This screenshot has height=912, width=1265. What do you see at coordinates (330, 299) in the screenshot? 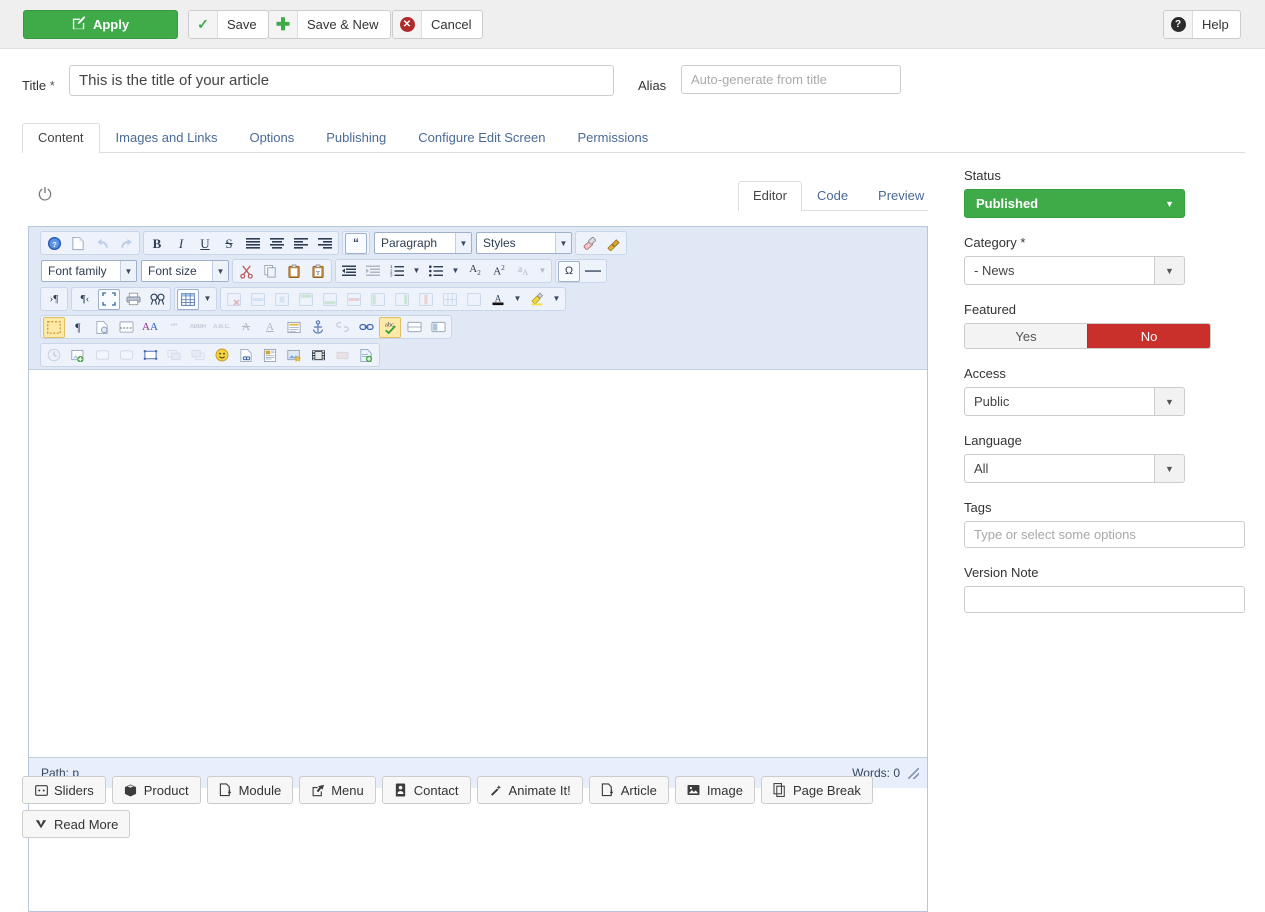
I see `insert-row-after-icon` at bounding box center [330, 299].